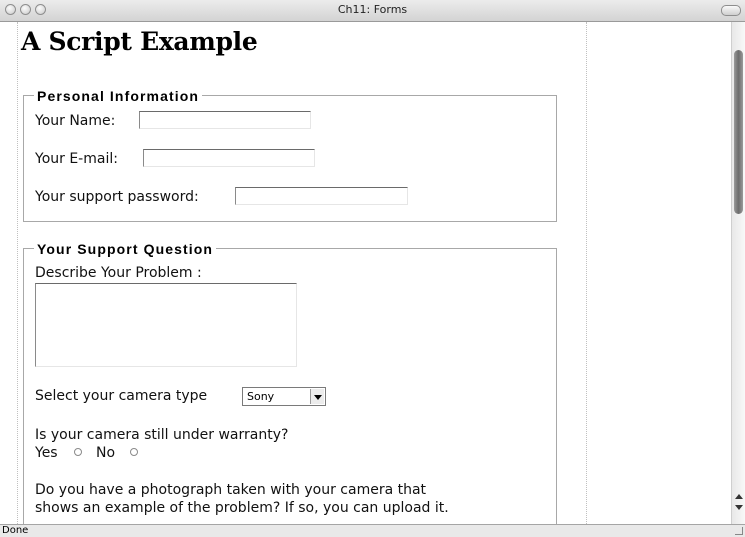 This screenshot has height=537, width=745. I want to click on window-title: Ch11: Forms, so click(372, 9).